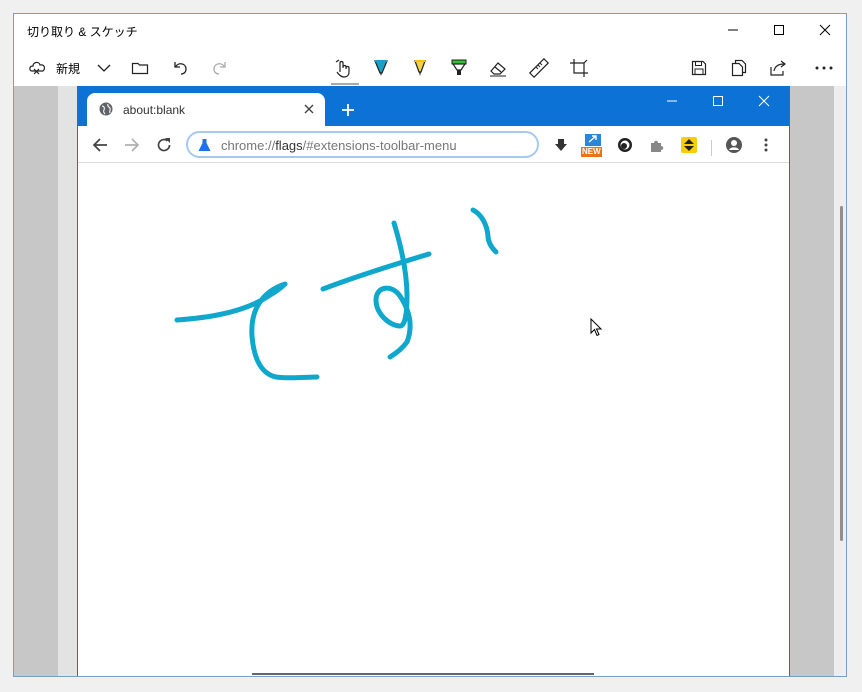 The height and width of the screenshot is (692, 862). What do you see at coordinates (430, 30) in the screenshot?
I see `title-bar: 切り取り & スケッチ` at bounding box center [430, 30].